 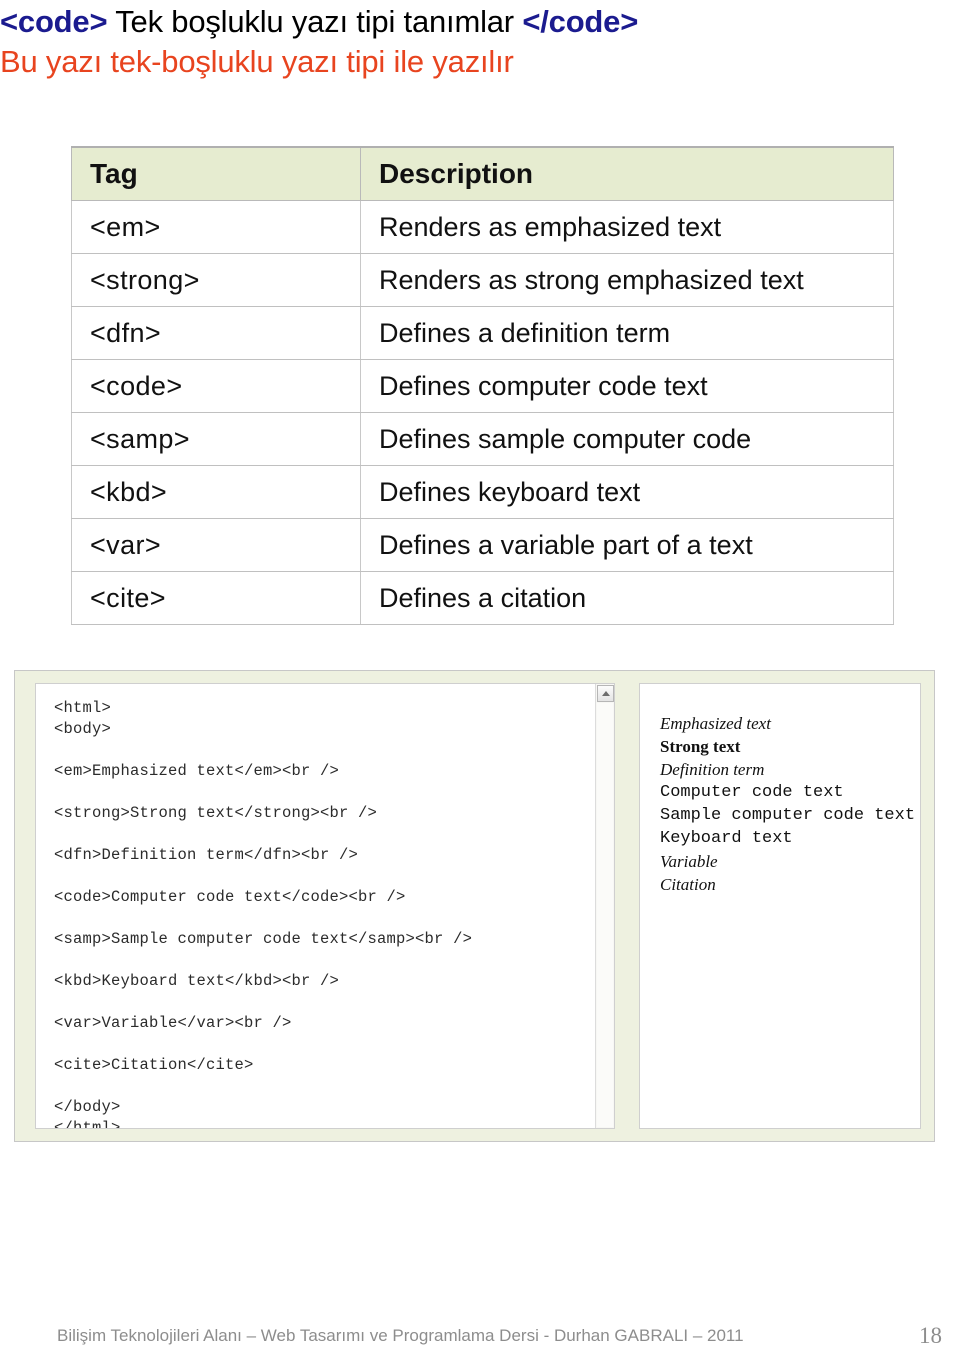 I want to click on cell-tag: <var>, so click(x=216, y=545).